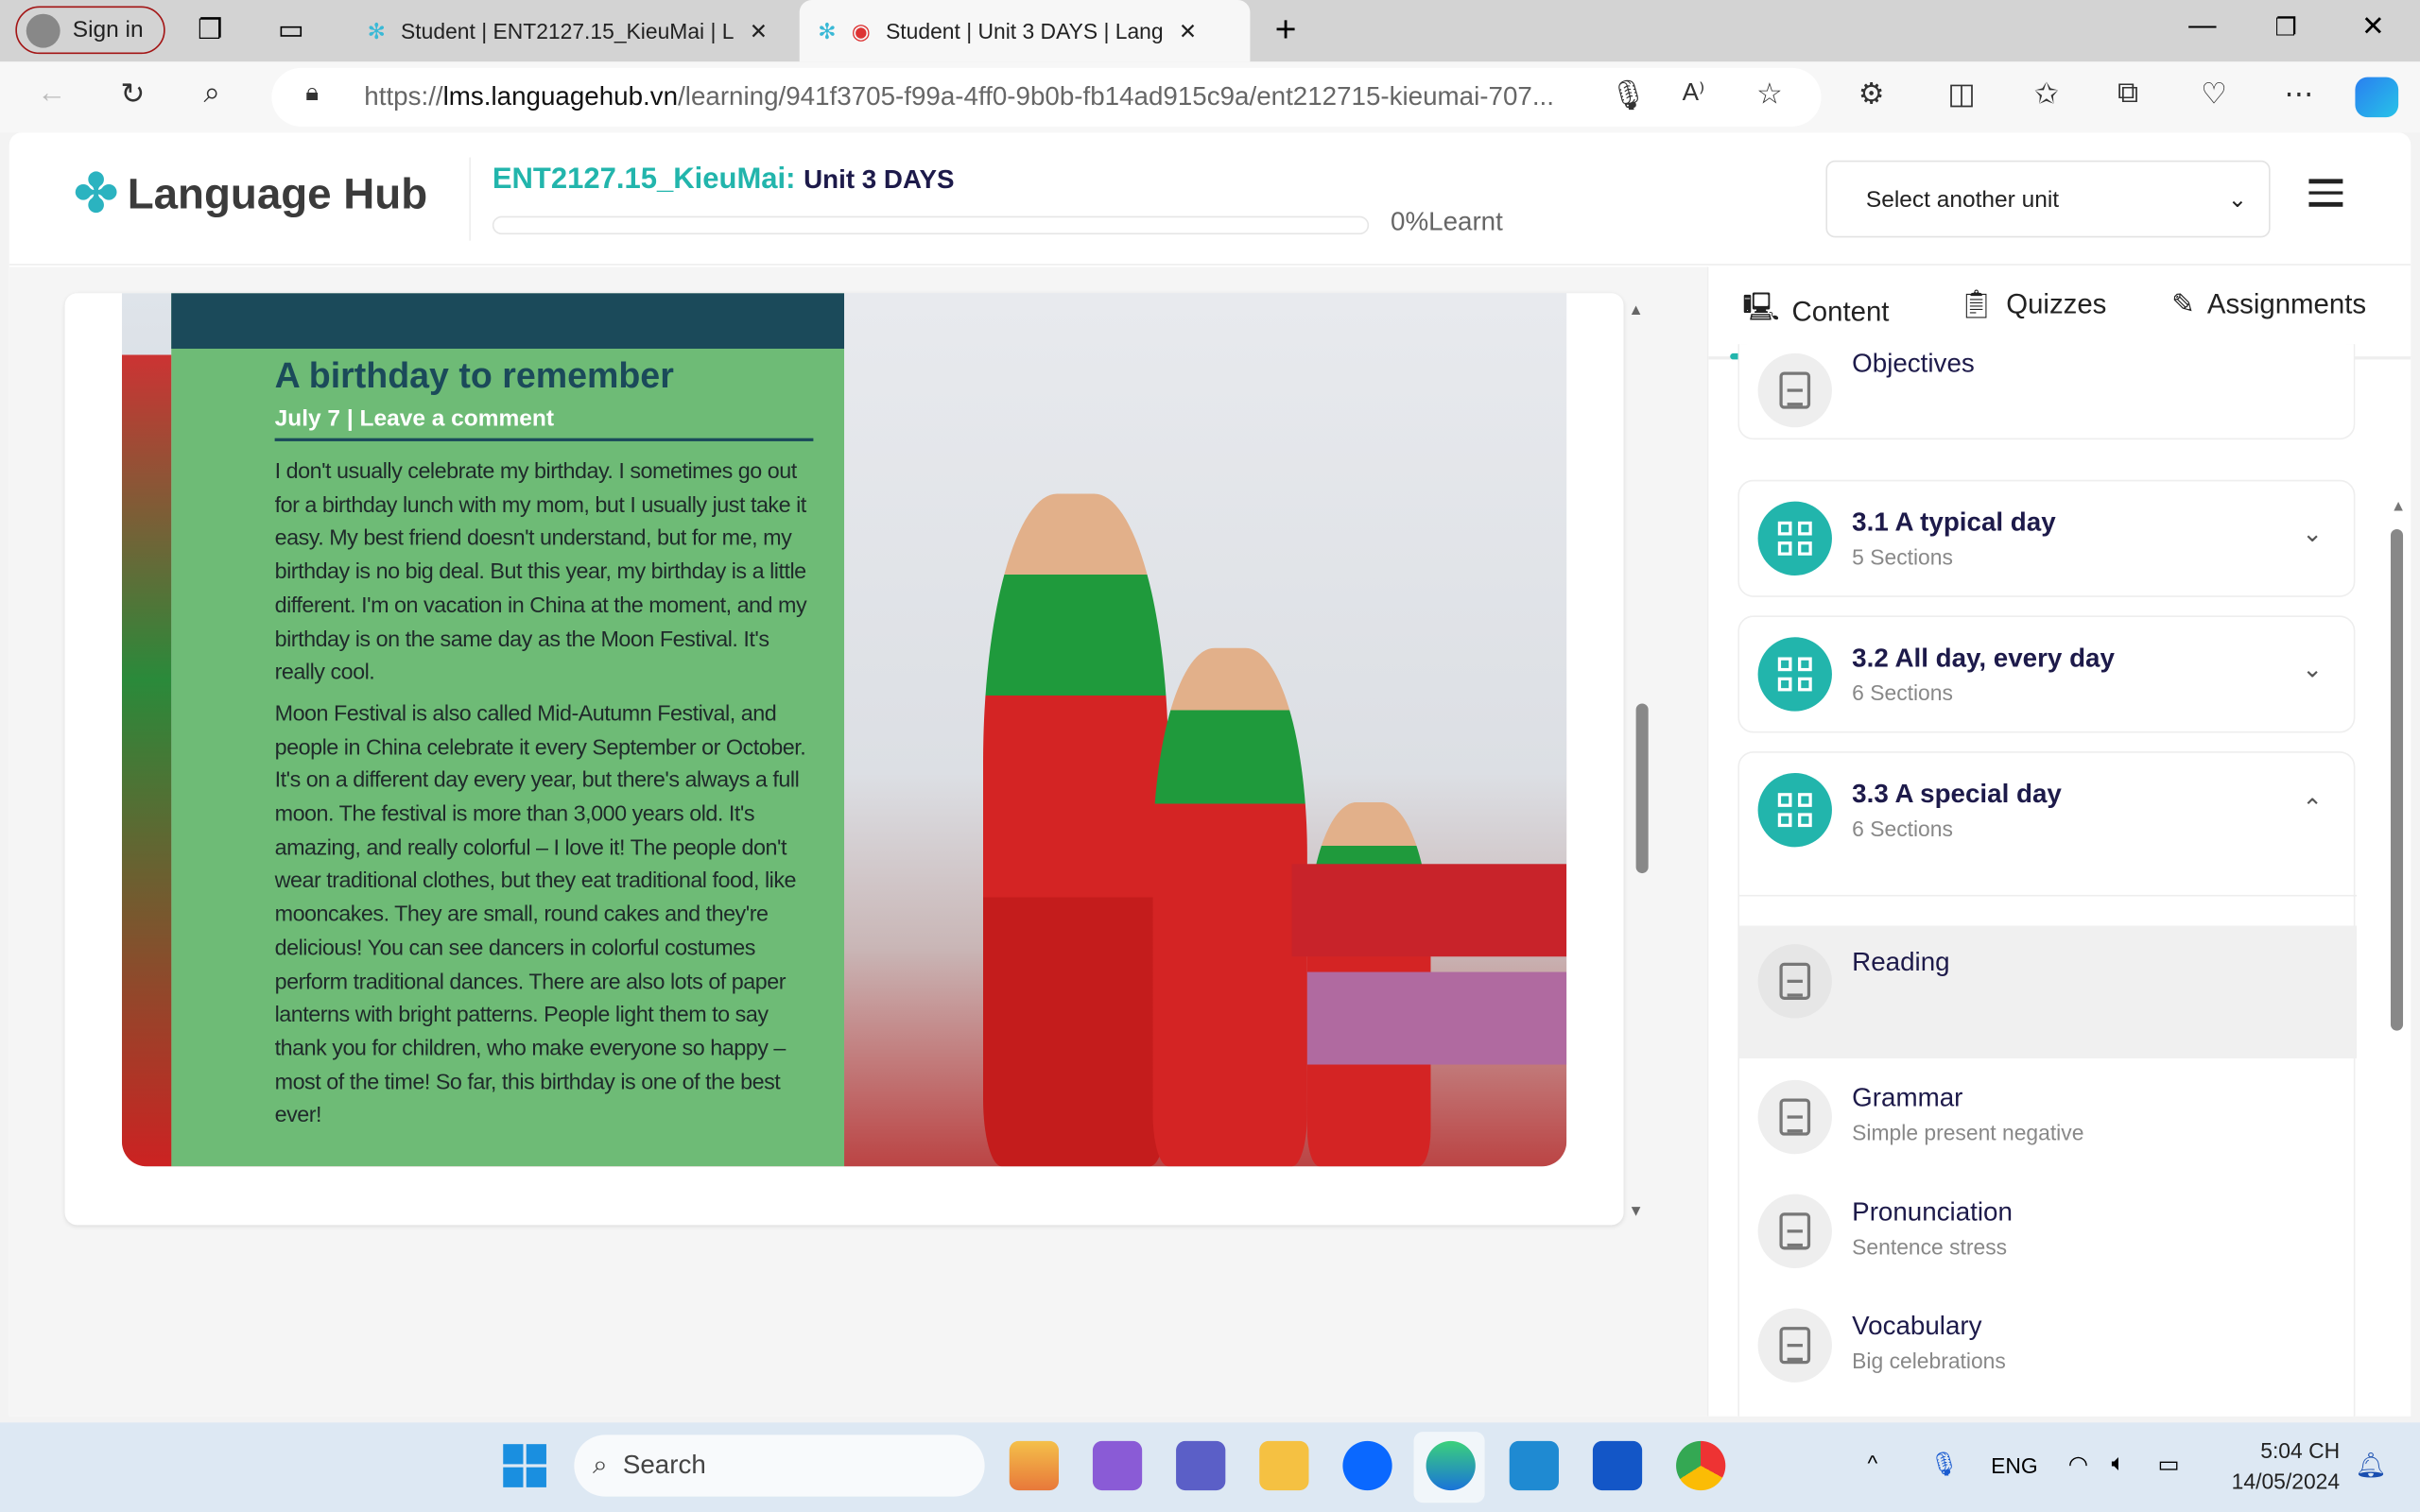 Image resolution: width=2420 pixels, height=1512 pixels. Describe the element at coordinates (291, 30) in the screenshot. I see `tab-actions-icon: ▭` at that location.